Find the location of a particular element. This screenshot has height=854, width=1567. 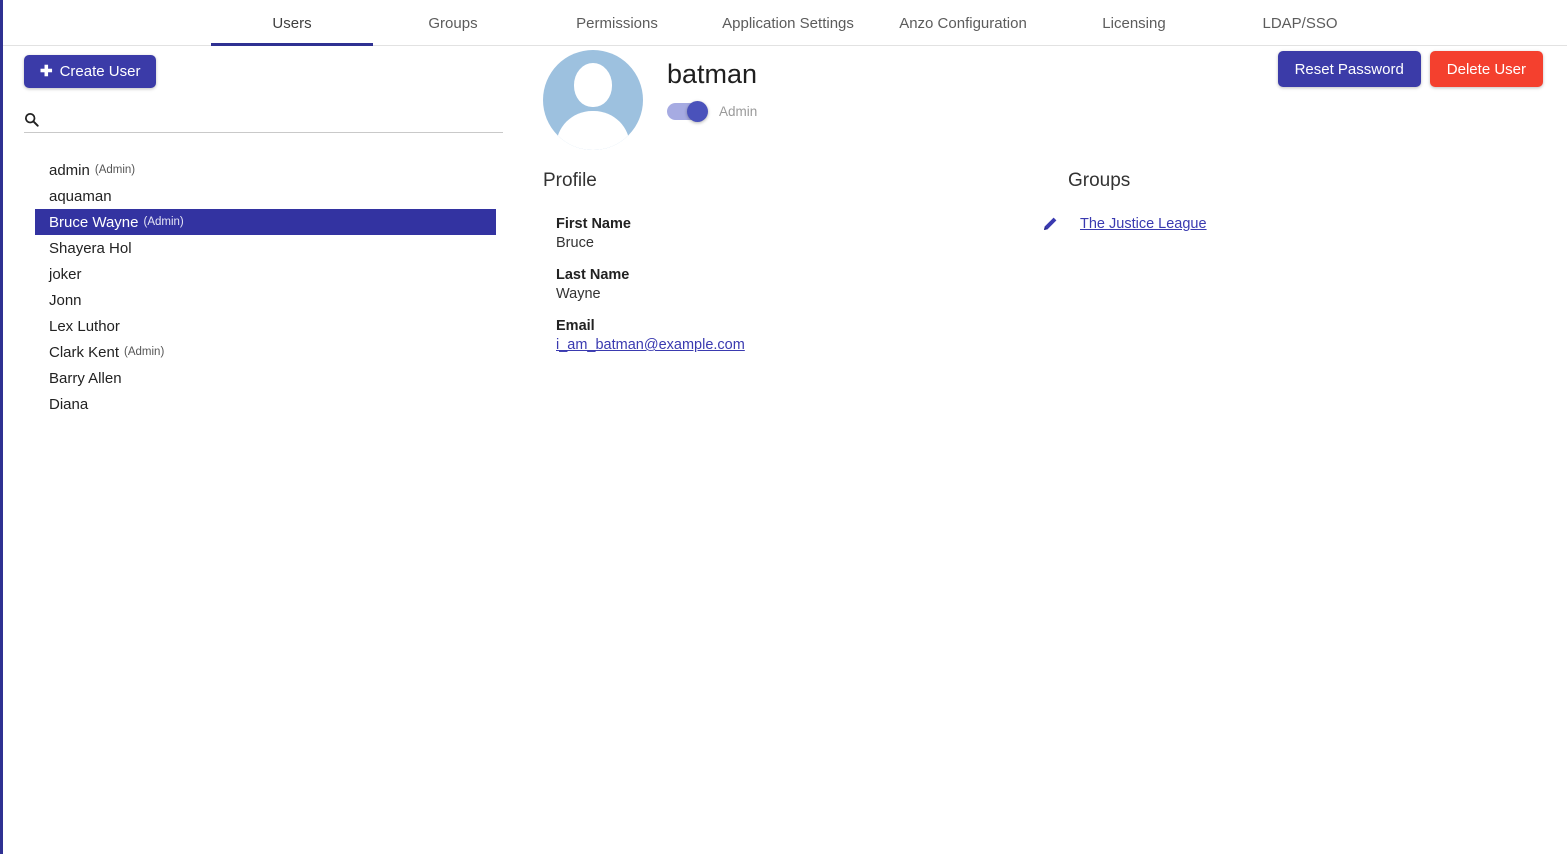

search-input is located at coordinates (274, 119).